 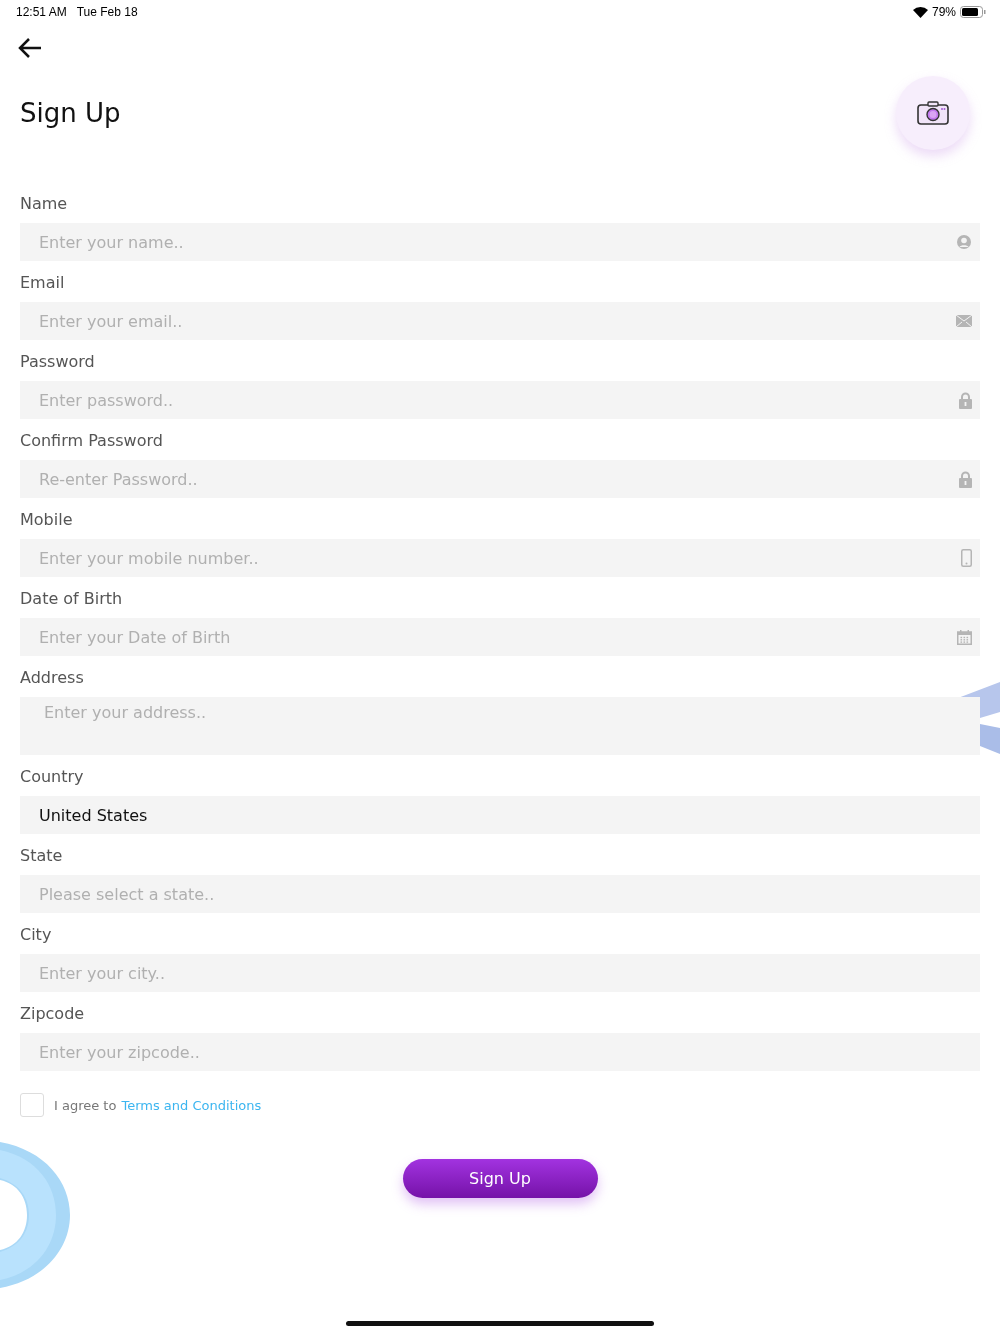 I want to click on battery-icon, so click(x=973, y=12).